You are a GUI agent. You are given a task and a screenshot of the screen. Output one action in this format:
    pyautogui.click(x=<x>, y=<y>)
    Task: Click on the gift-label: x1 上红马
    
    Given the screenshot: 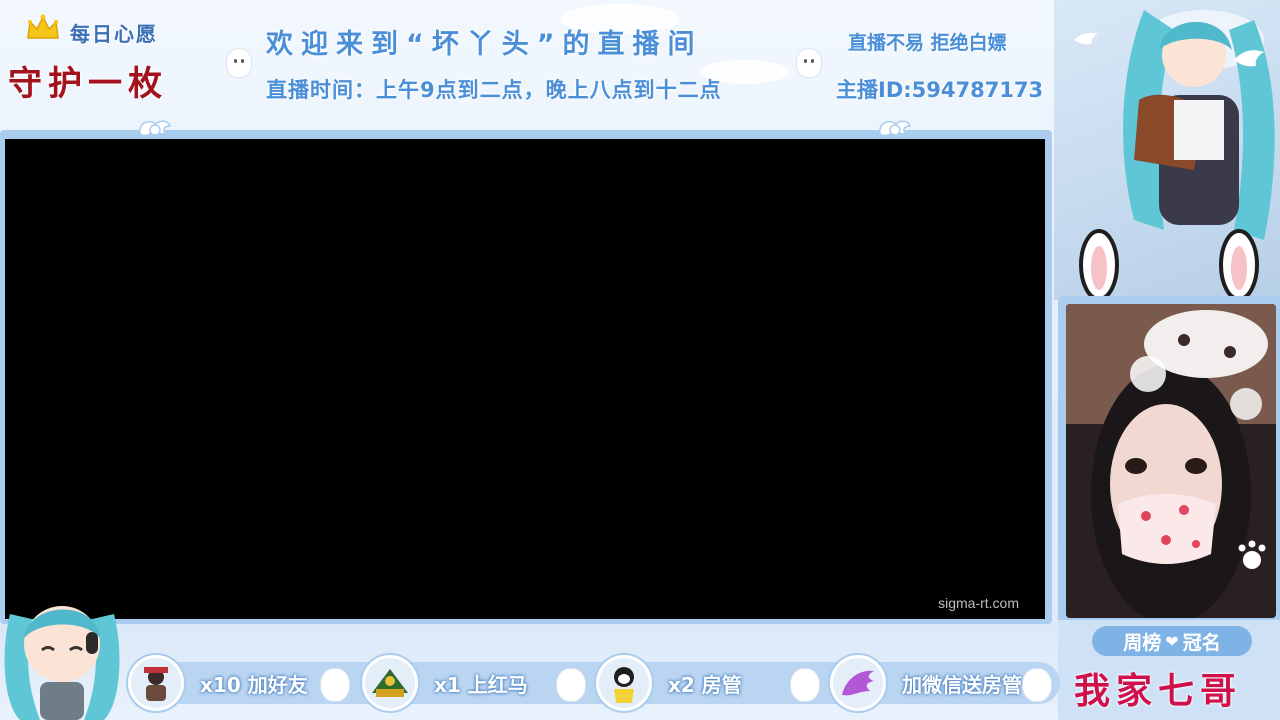 What is the action you would take?
    pyautogui.click(x=481, y=684)
    